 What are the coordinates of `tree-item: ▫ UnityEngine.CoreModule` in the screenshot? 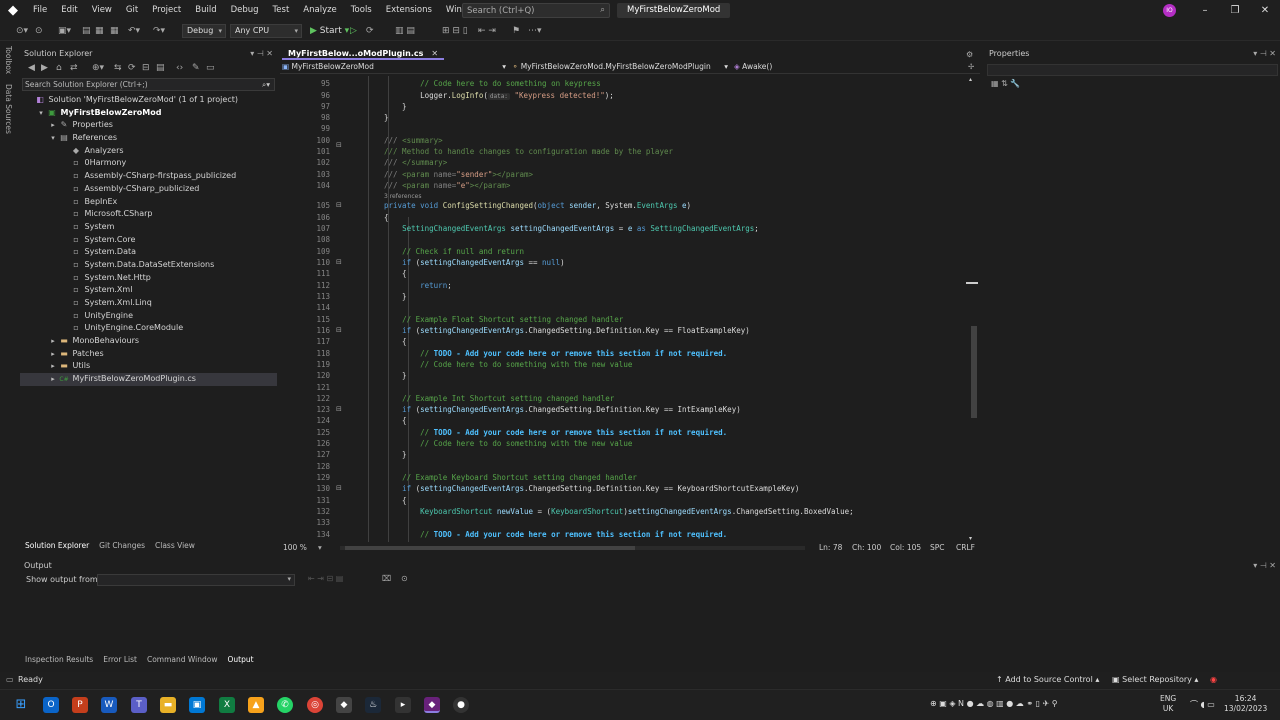 It's located at (148, 328).